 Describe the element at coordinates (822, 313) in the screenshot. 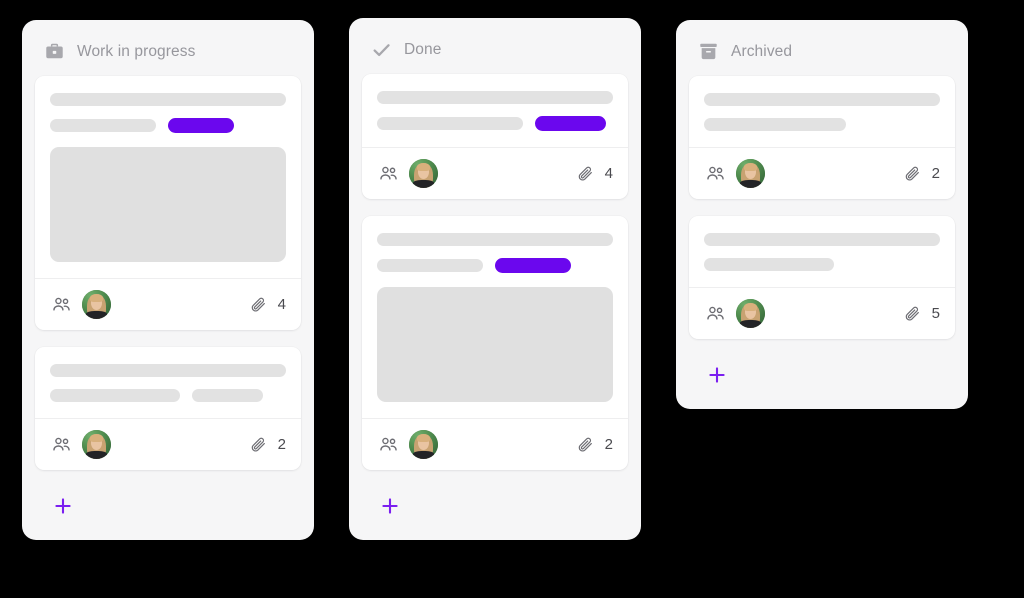

I see `card-footer: 5` at that location.